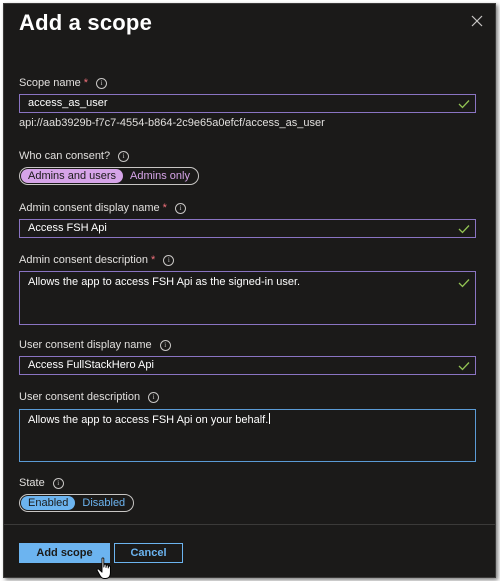 The image size is (500, 581). I want to click on option-admins-and-users: Admins and users, so click(72, 176).